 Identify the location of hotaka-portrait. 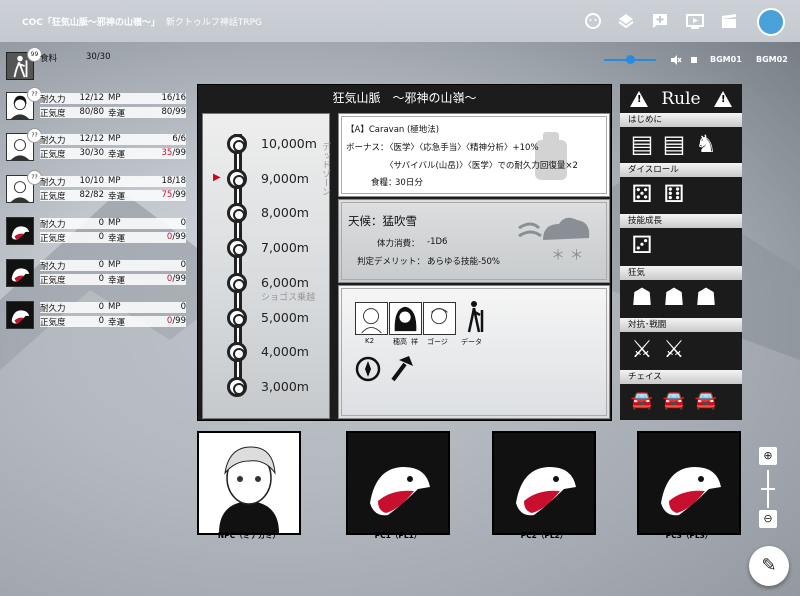
(405, 318).